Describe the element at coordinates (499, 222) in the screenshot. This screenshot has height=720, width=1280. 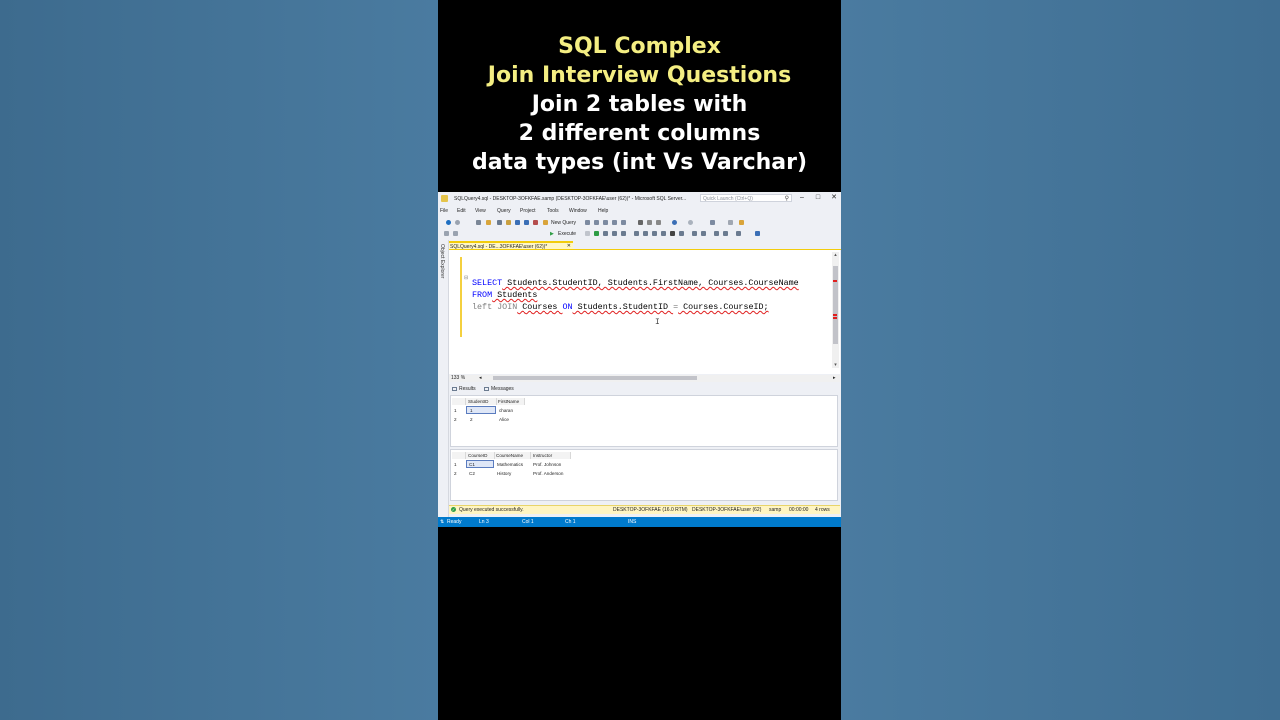
I see `document-icon` at that location.